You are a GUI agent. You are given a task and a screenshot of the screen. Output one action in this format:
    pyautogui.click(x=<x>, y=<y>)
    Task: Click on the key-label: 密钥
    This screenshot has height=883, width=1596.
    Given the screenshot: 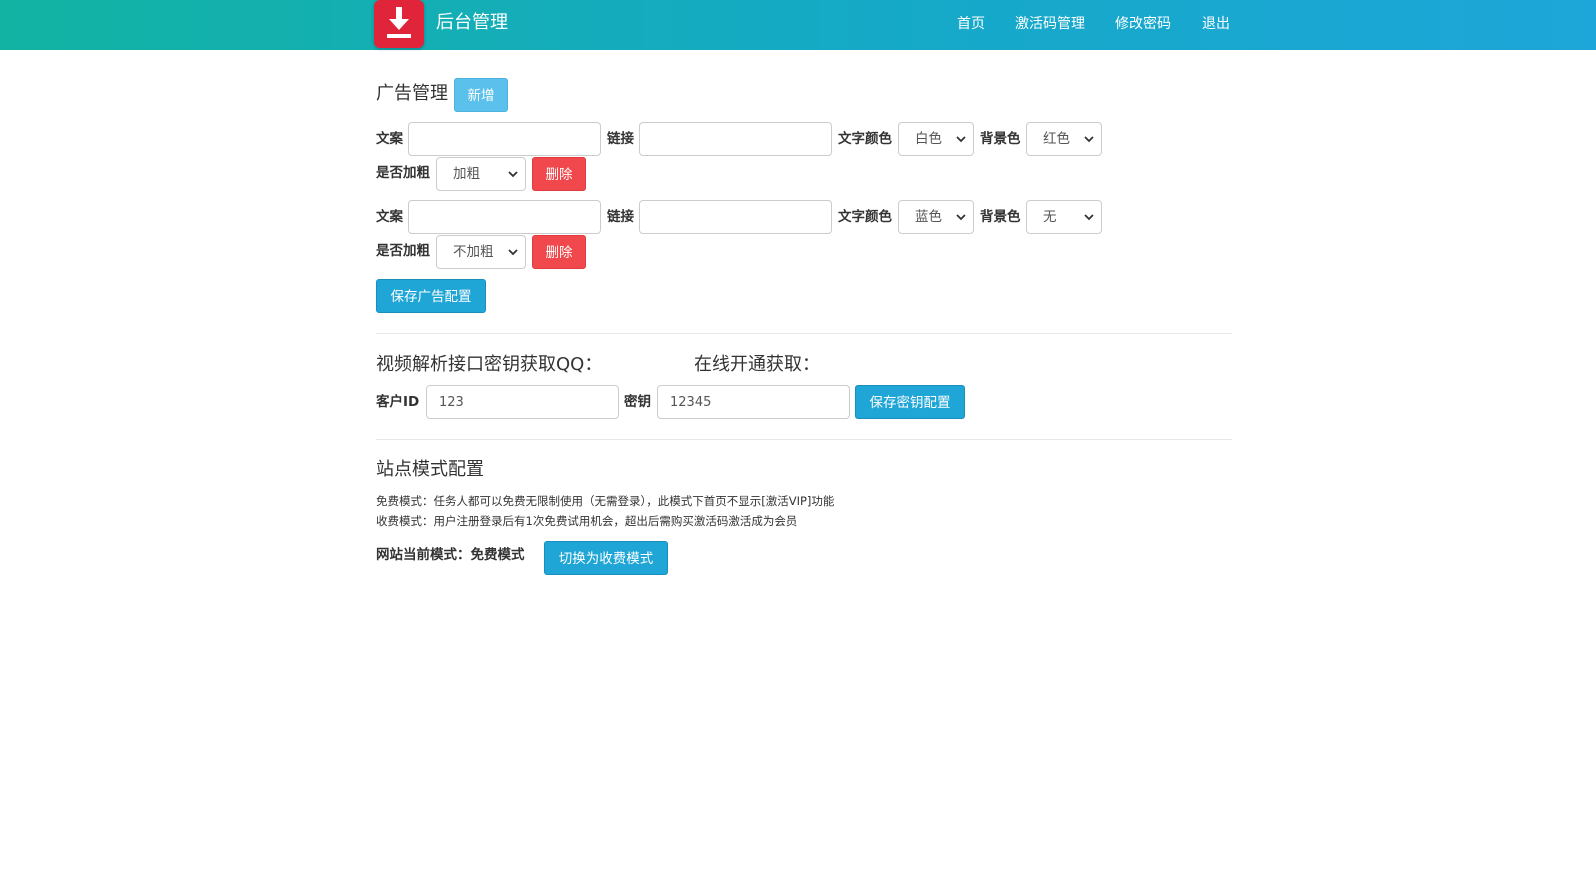 What is the action you would take?
    pyautogui.click(x=637, y=402)
    